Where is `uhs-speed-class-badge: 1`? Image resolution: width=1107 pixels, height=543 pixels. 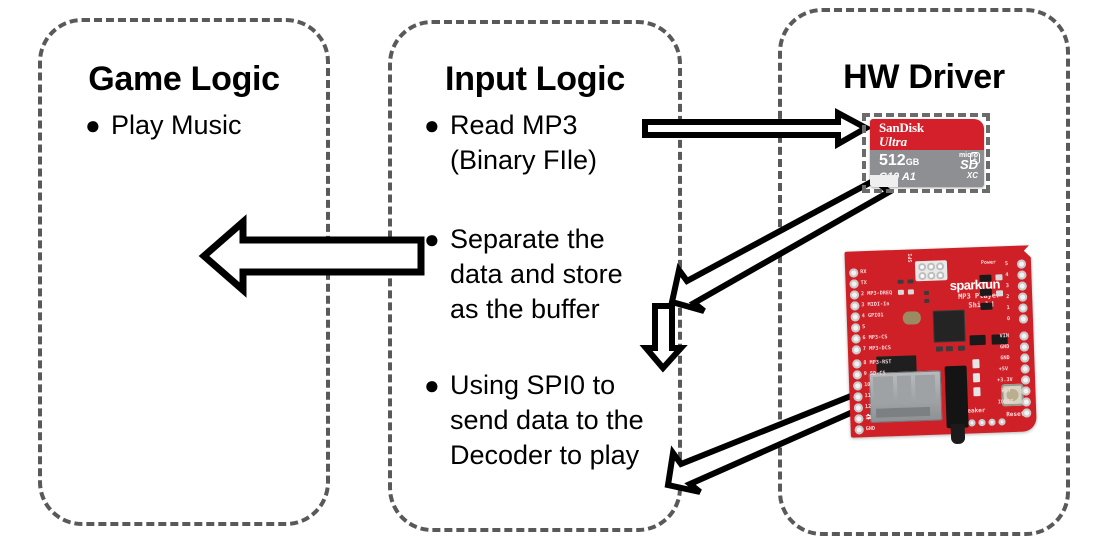 uhs-speed-class-badge: 1 is located at coordinates (974, 158).